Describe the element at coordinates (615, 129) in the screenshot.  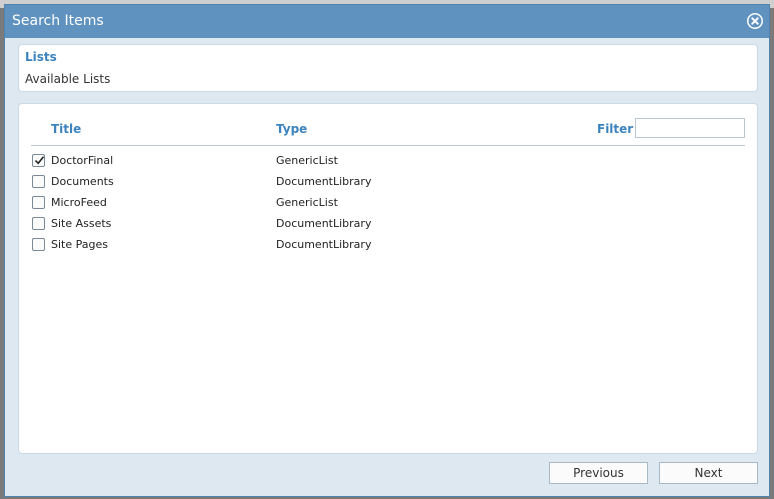
I see `filter-label: Filter` at that location.